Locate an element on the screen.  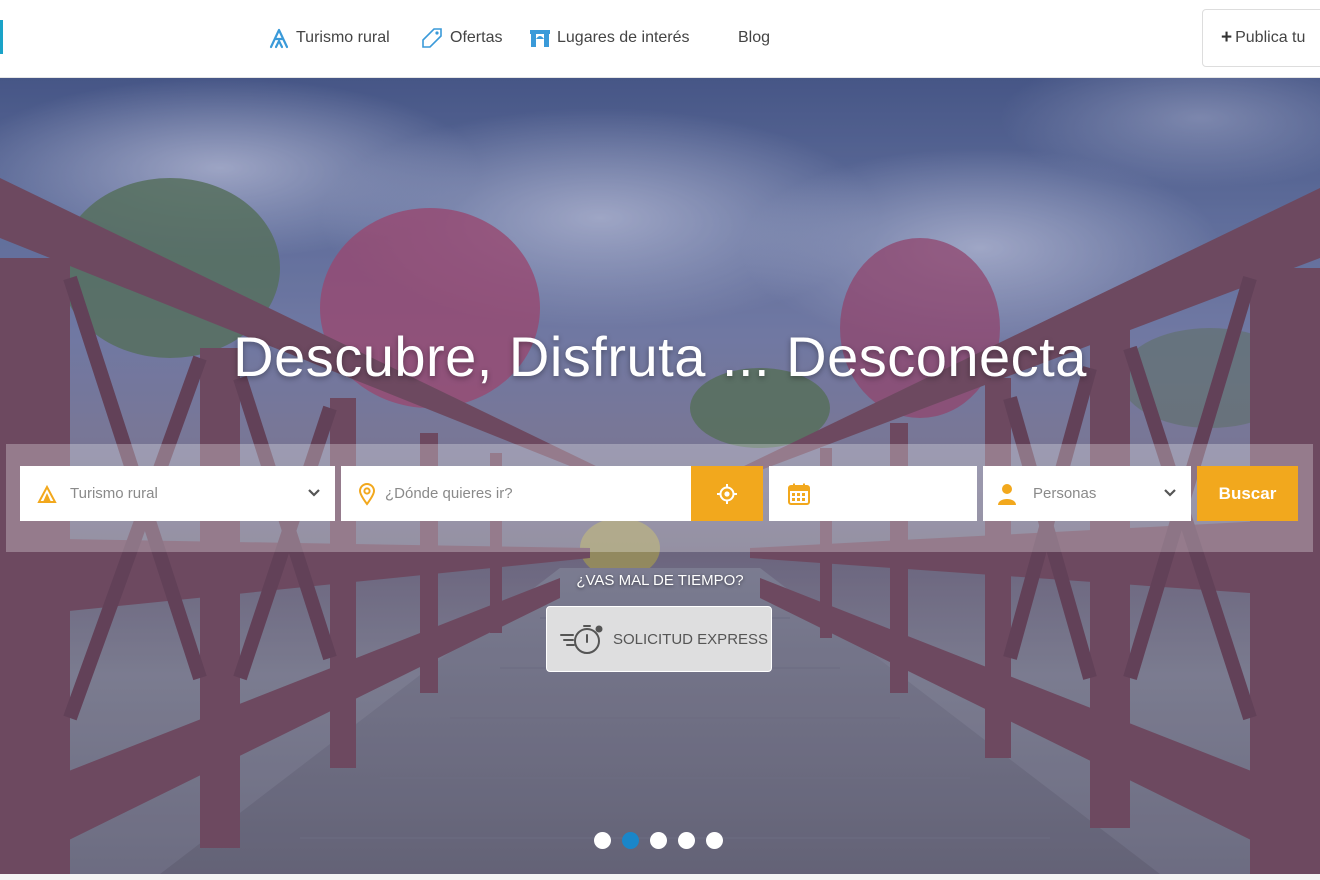
accommodation-type-select: Turismo rural is located at coordinates (177, 493).